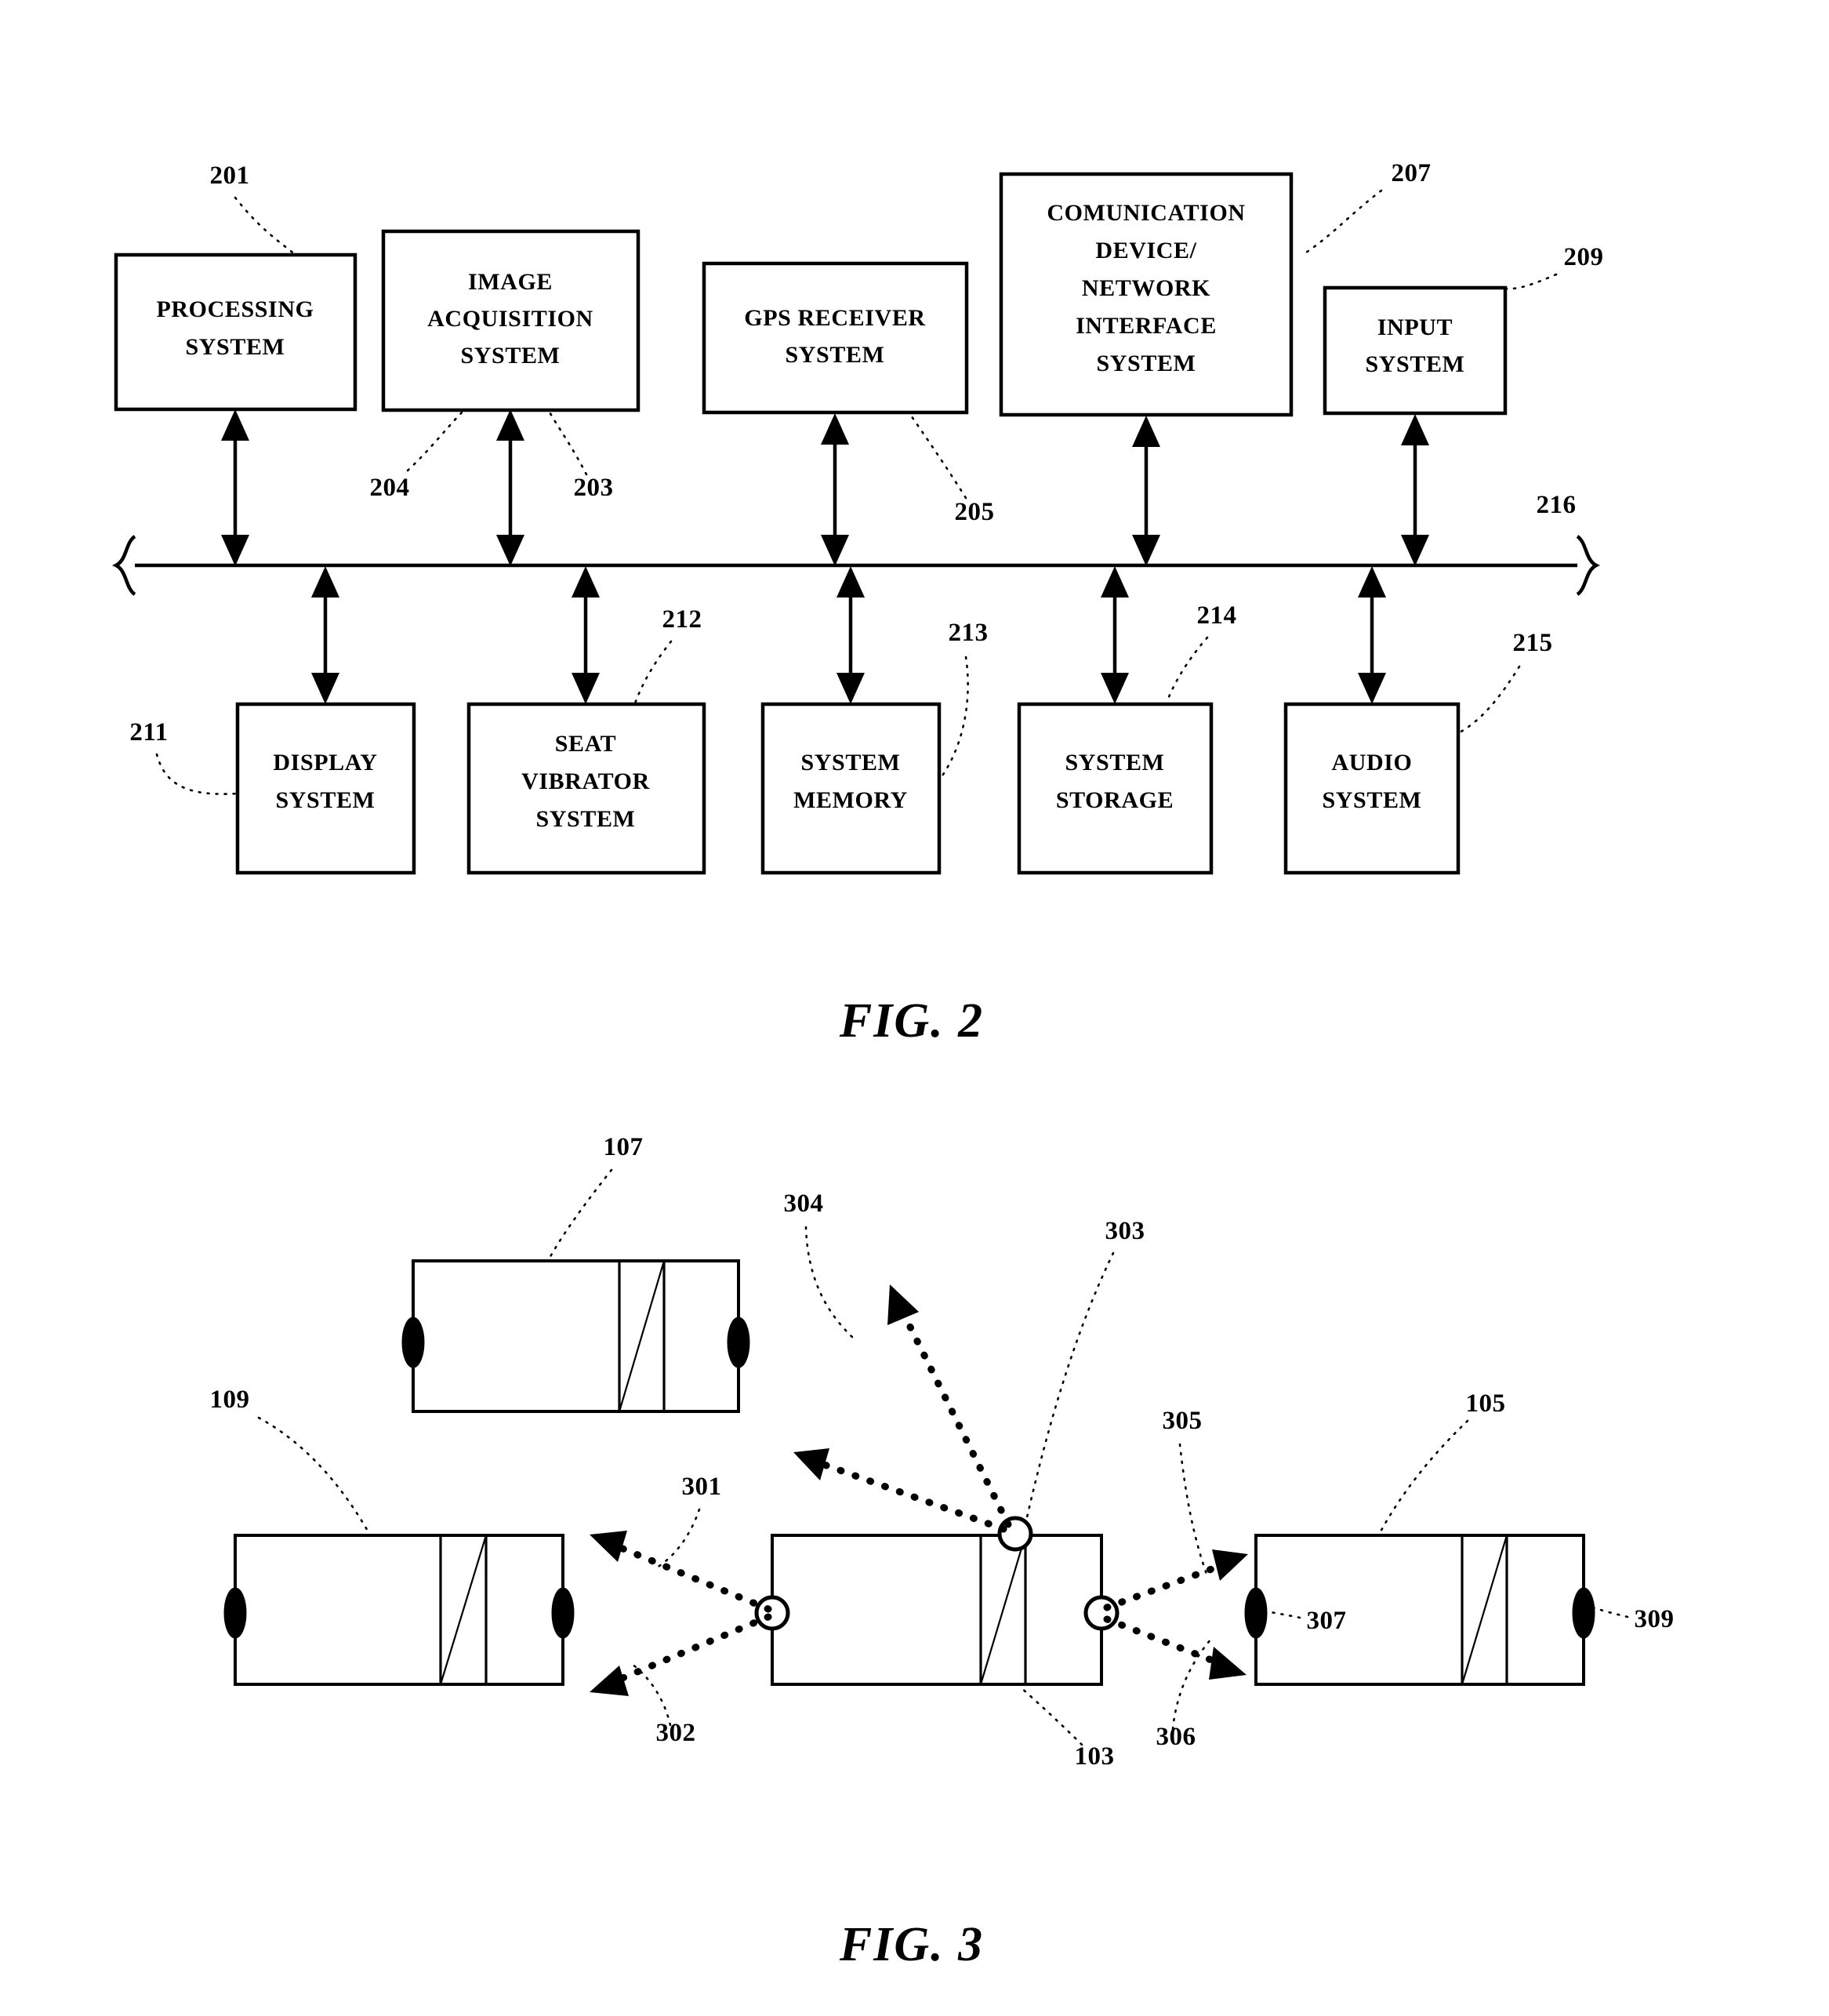 The width and height of the screenshot is (1829, 2016). Describe the element at coordinates (230, 176) in the screenshot. I see `ref-number-201: 201` at that location.